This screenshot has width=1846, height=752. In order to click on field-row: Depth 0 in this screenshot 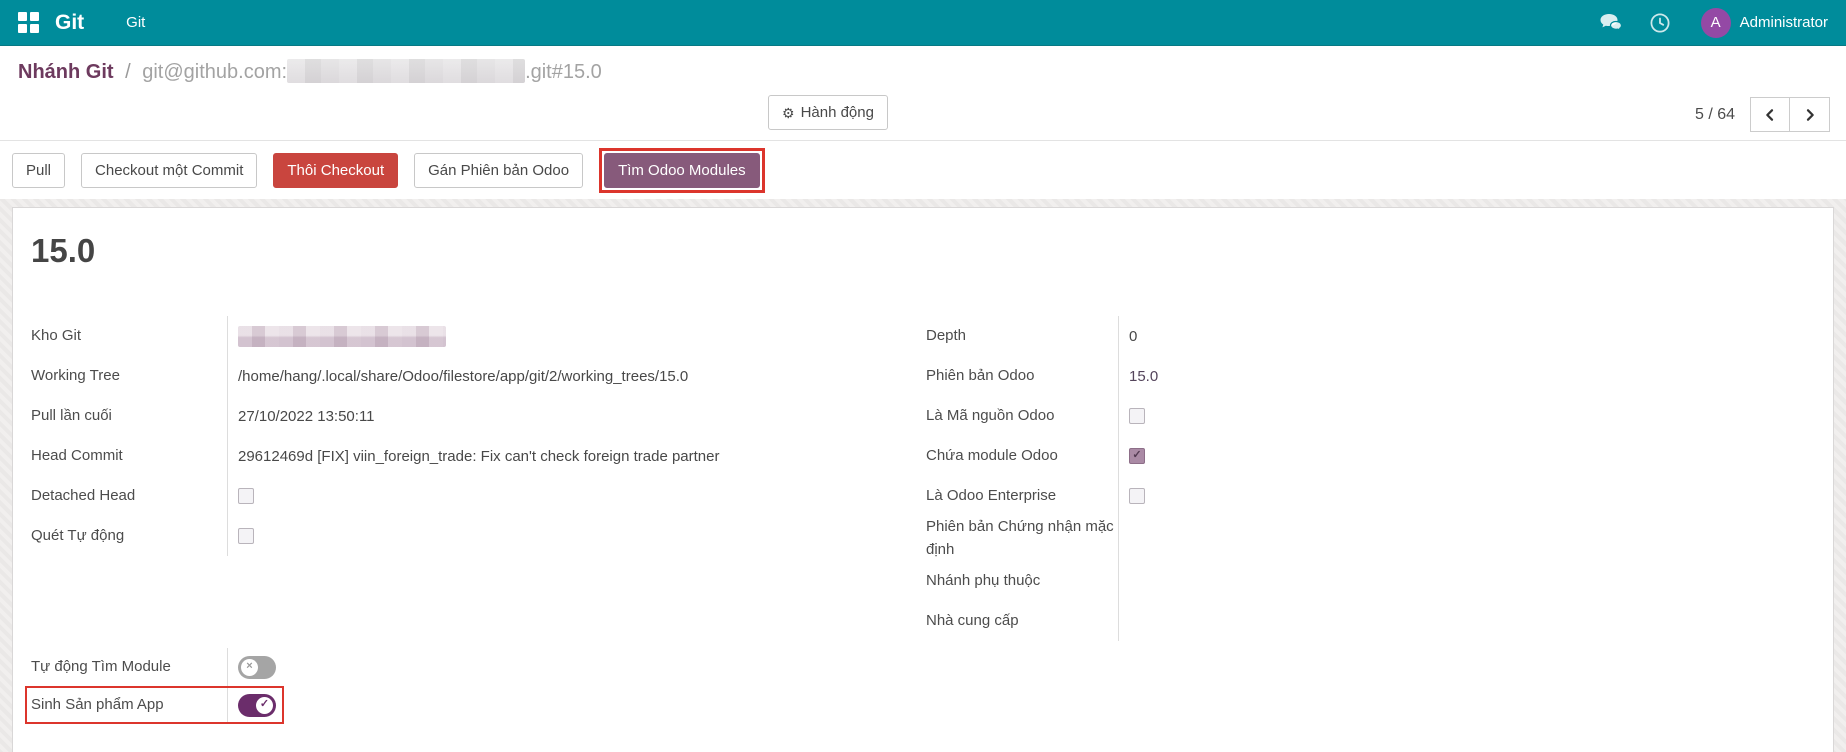, I will do `click(1153, 336)`.